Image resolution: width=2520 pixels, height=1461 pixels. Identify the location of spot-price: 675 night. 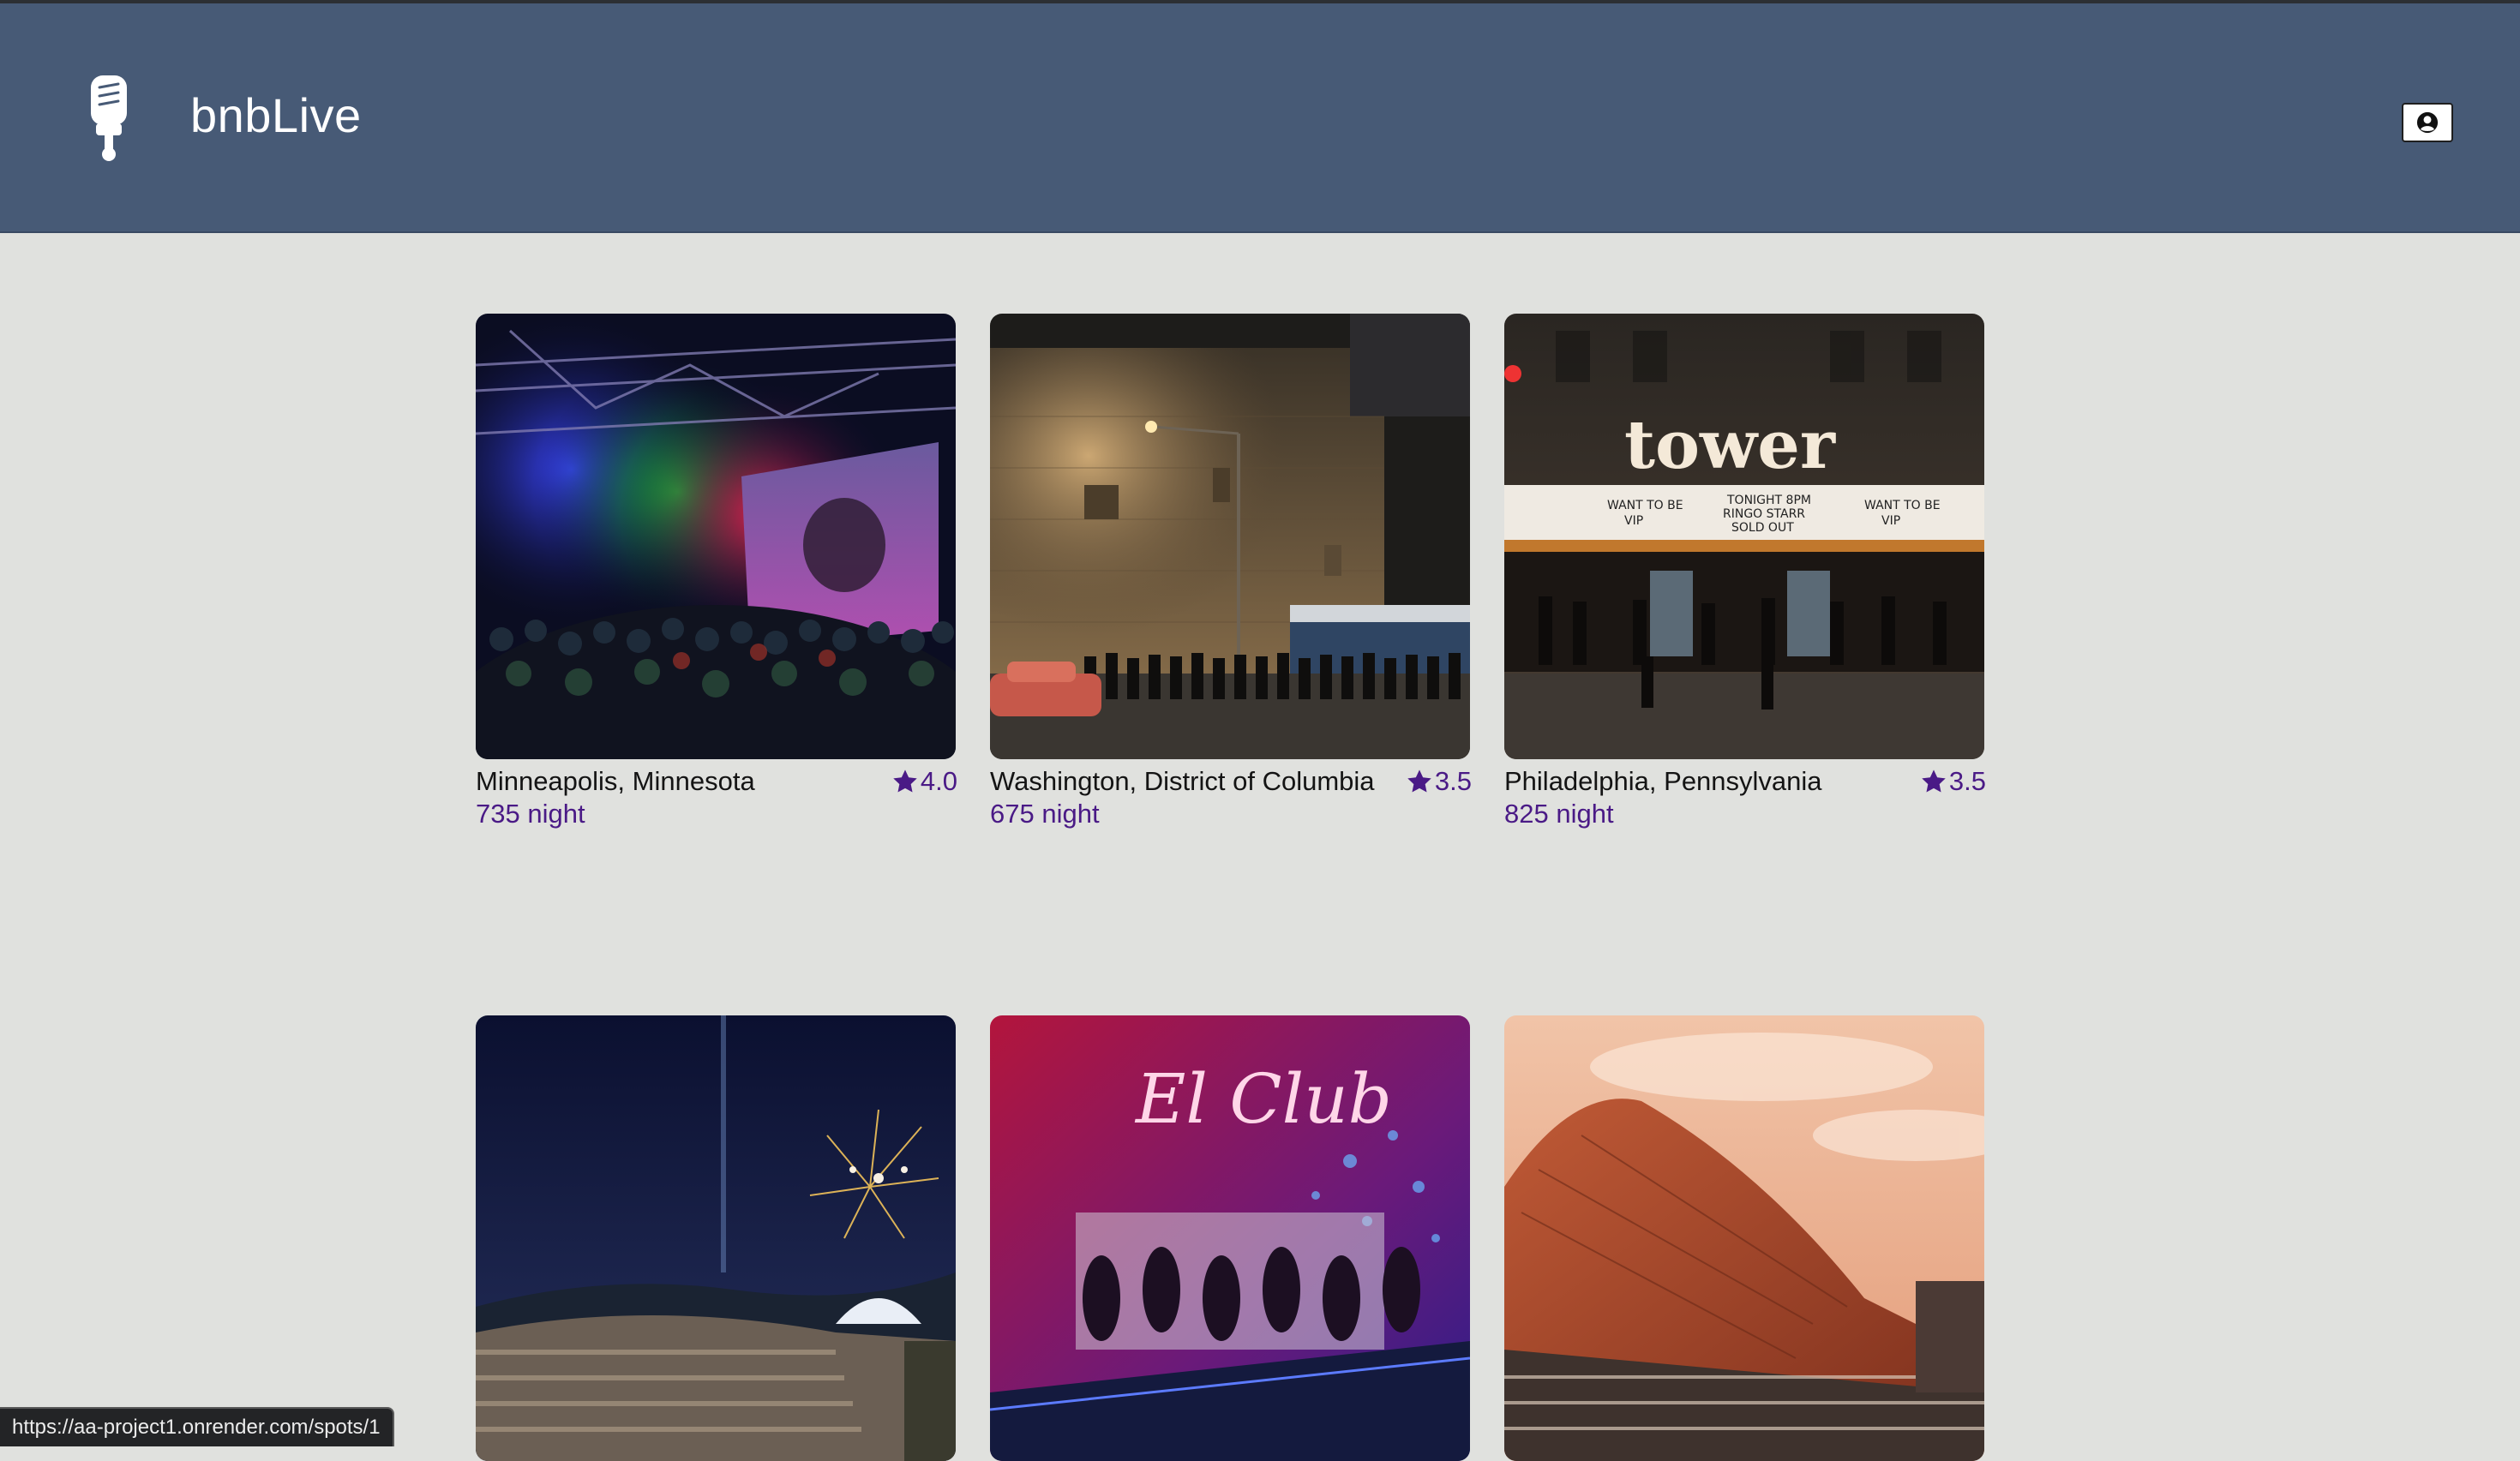
(1045, 814).